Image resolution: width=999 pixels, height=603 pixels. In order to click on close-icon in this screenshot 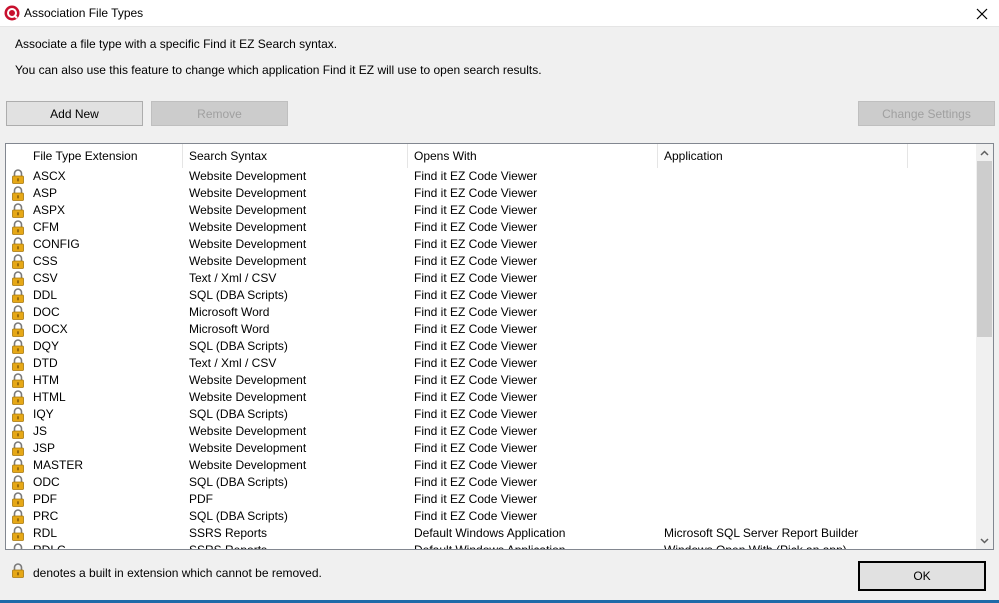, I will do `click(982, 13)`.